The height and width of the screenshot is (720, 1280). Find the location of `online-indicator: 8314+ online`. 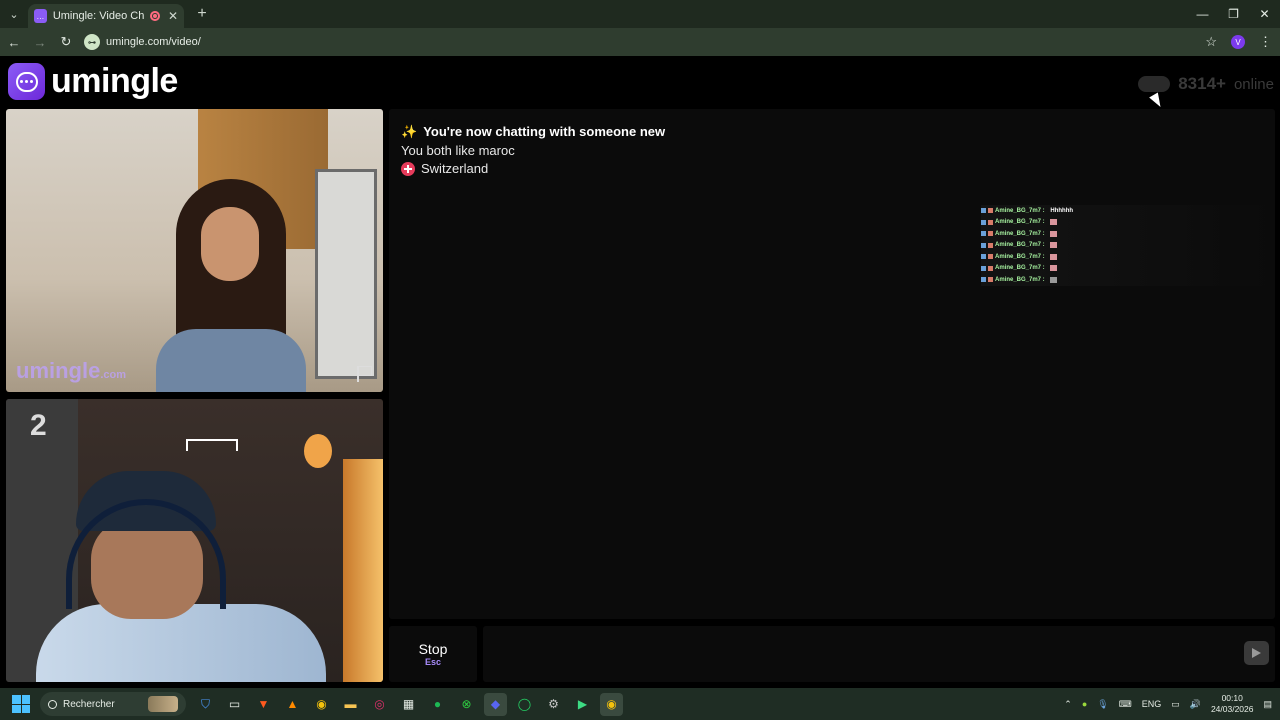

online-indicator: 8314+ online is located at coordinates (1206, 84).